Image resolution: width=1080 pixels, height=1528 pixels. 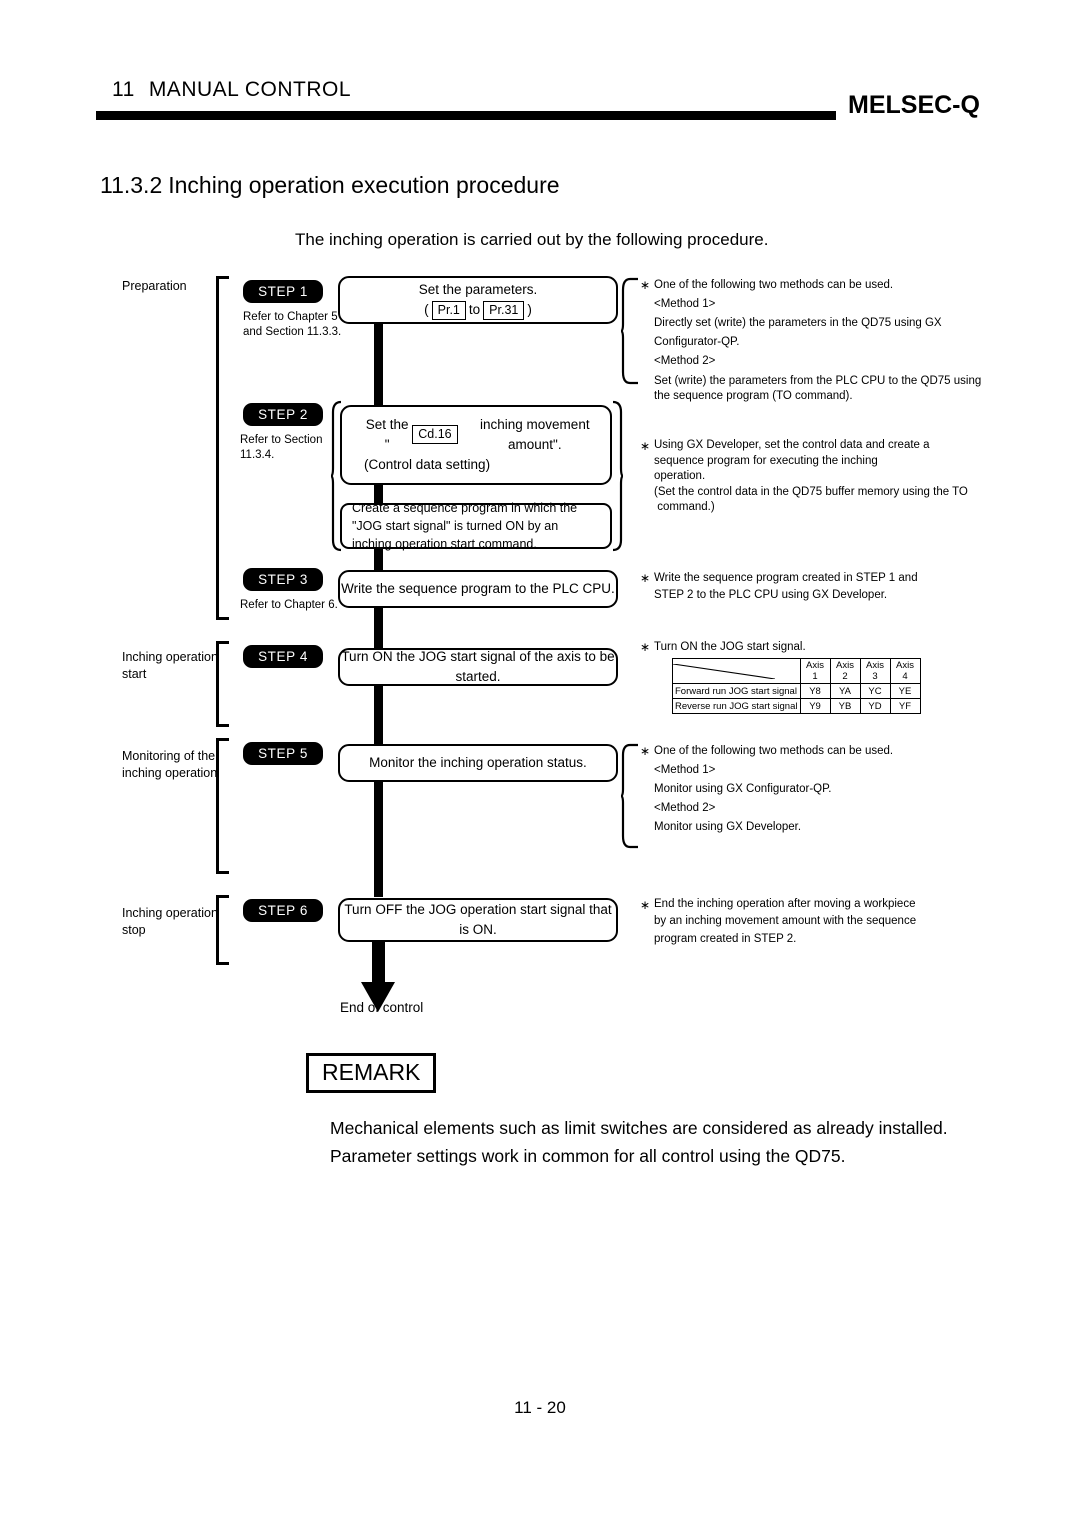 What do you see at coordinates (448, 310) in the screenshot?
I see `param-chip-pr1: Pr.1` at bounding box center [448, 310].